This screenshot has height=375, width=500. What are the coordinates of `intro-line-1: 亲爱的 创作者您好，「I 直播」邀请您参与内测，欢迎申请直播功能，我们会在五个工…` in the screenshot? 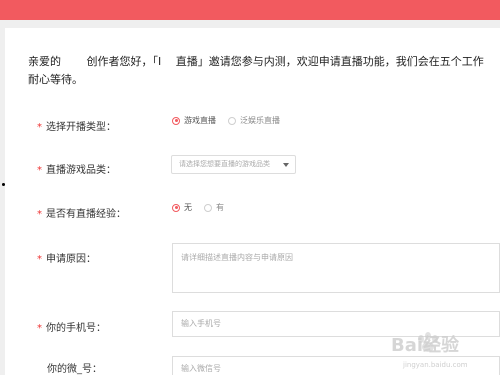 It's located at (256, 61).